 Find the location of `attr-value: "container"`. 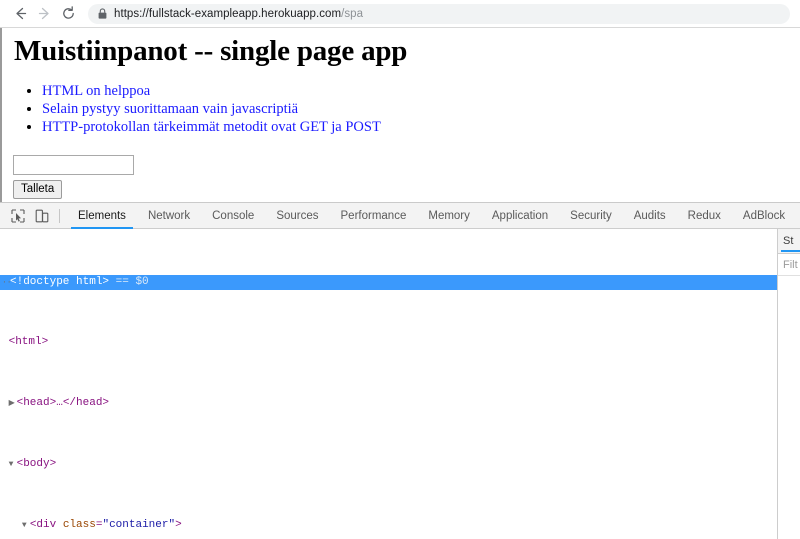

attr-value: "container" is located at coordinates (139, 524).